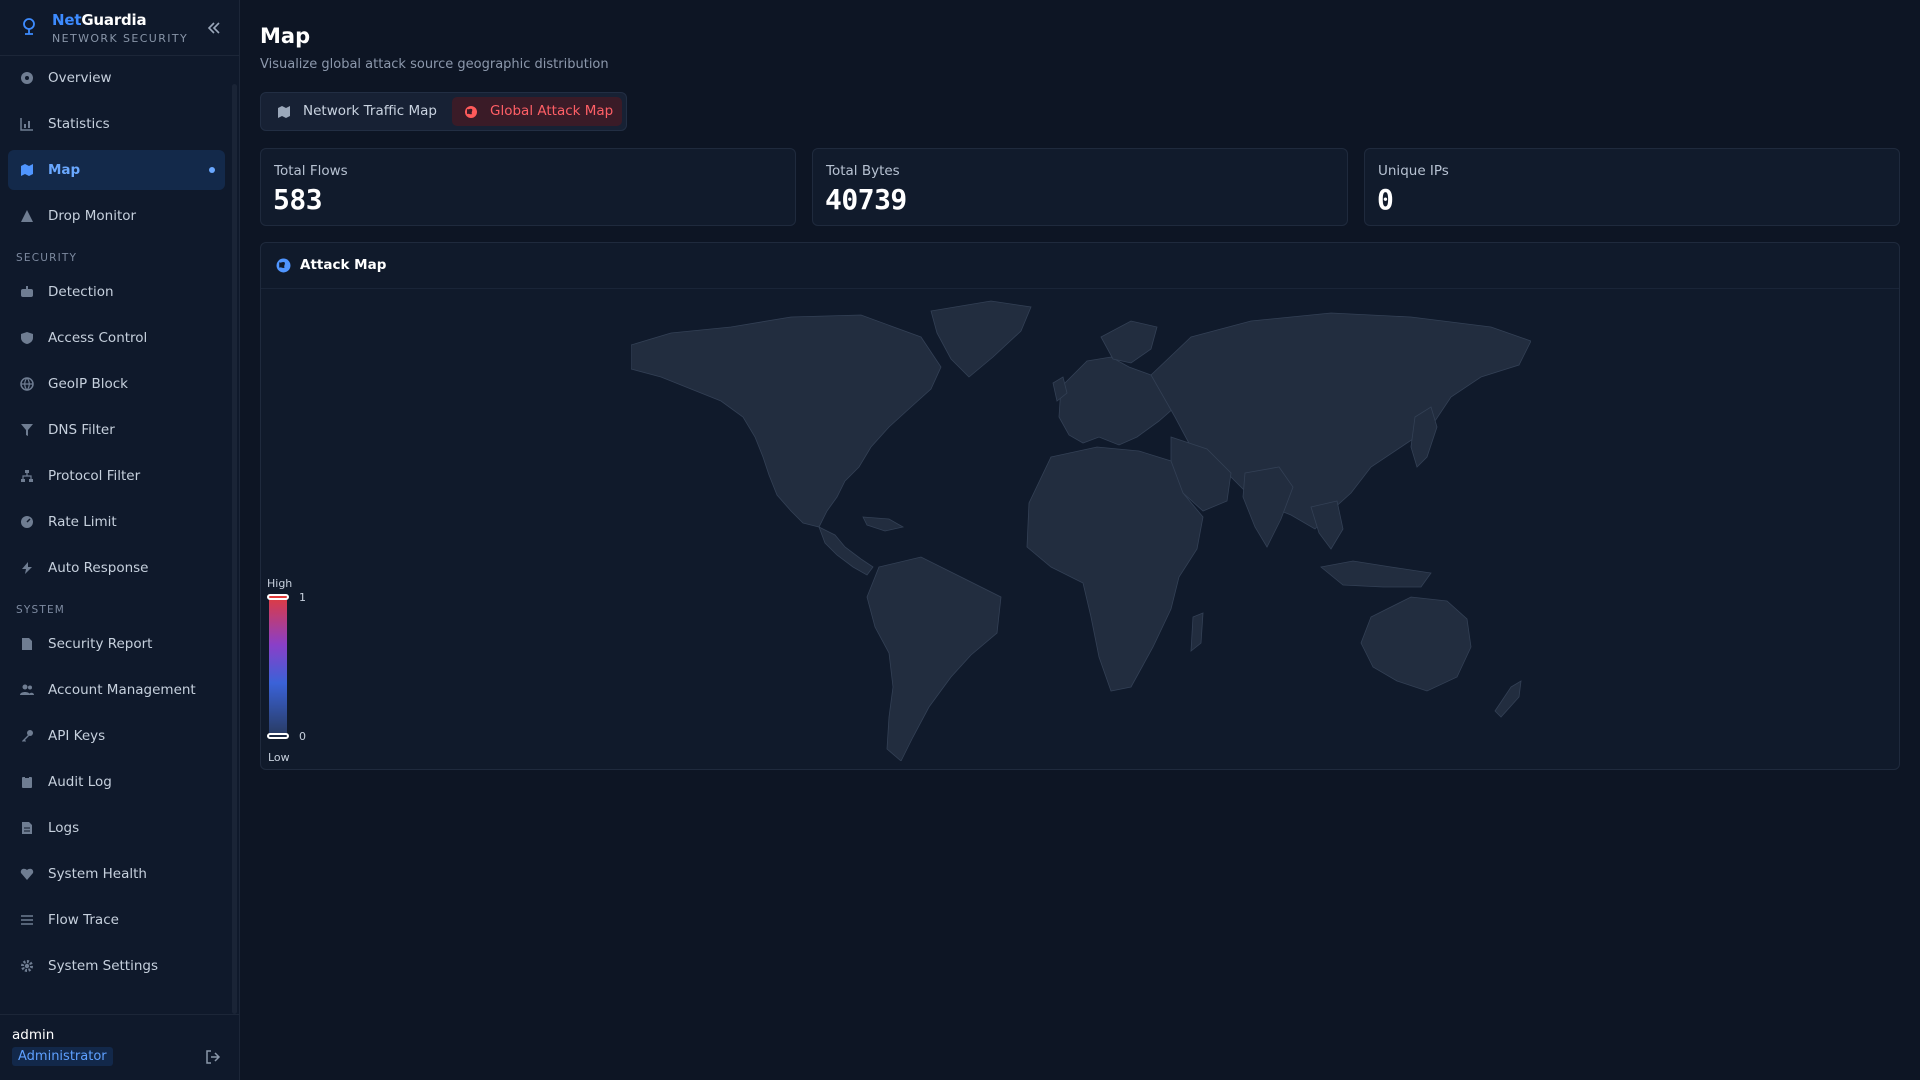 This screenshot has width=1920, height=1080. What do you see at coordinates (82, 522) in the screenshot?
I see `sidebar-item-label: Rate Limit` at bounding box center [82, 522].